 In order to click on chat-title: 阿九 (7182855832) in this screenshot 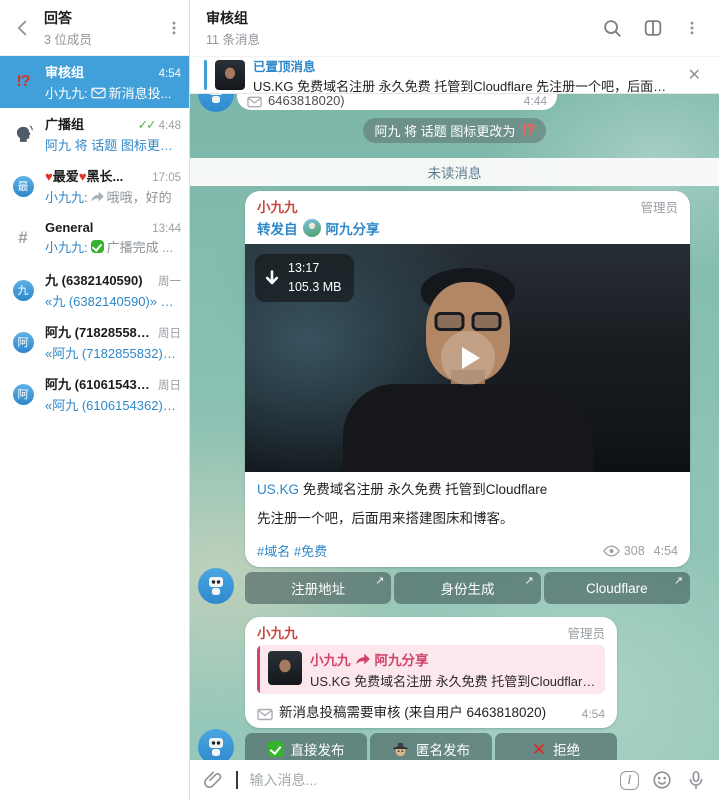, I will do `click(99, 332)`.